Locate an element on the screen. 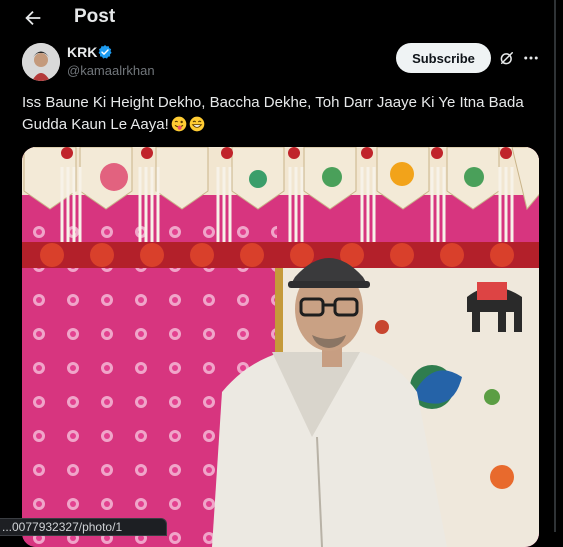 This screenshot has height=547, width=563. arrow-left-icon is located at coordinates (33, 18).